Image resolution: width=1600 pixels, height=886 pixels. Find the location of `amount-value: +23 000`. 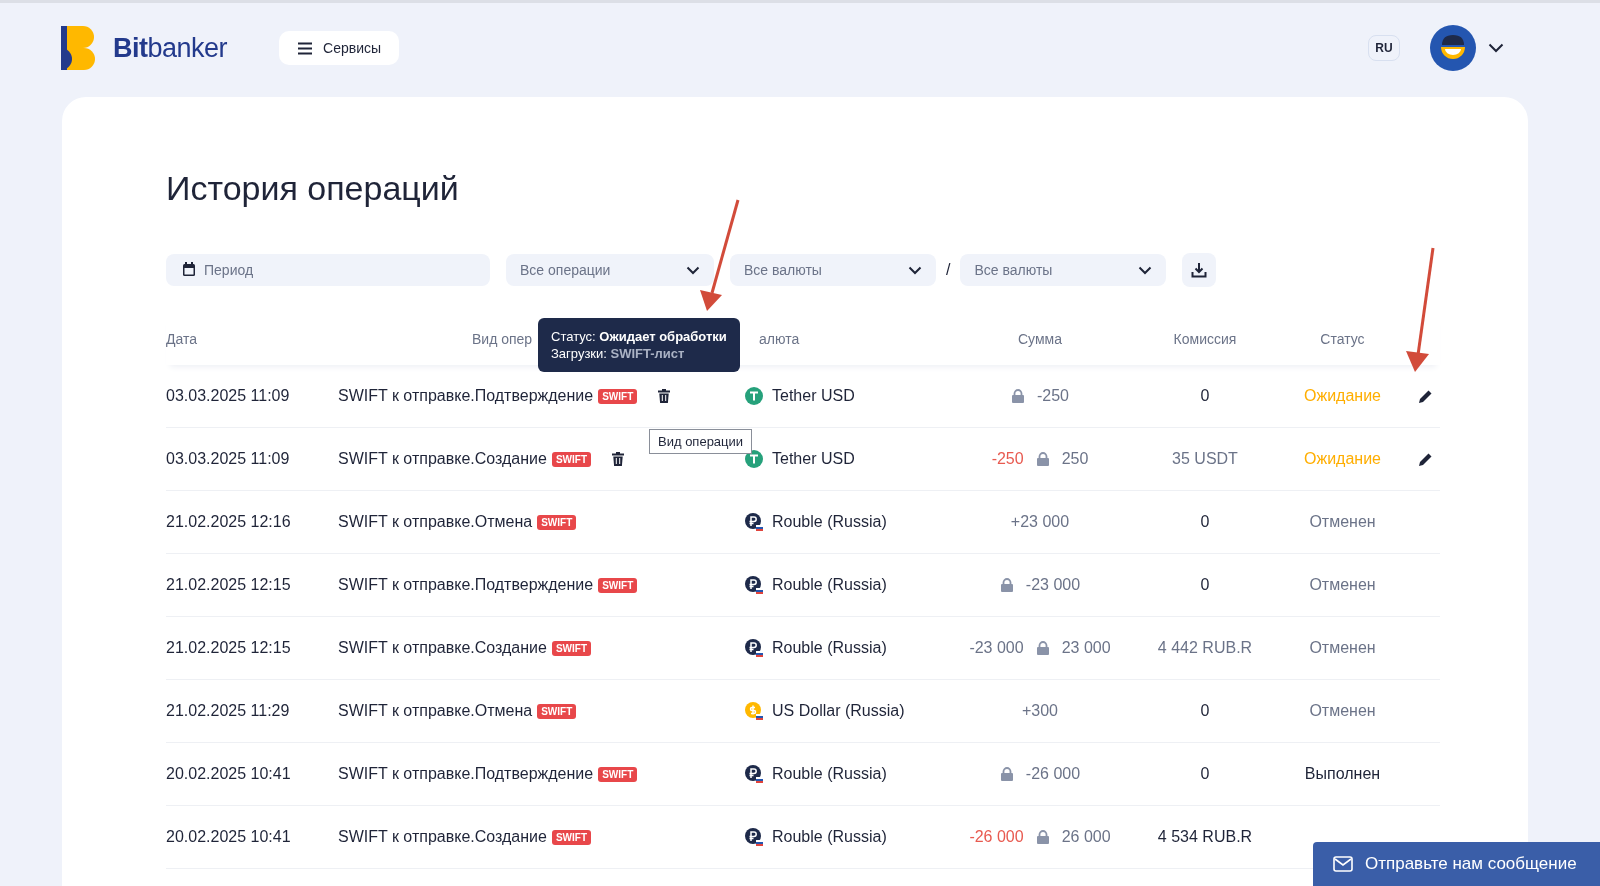

amount-value: +23 000 is located at coordinates (1040, 522).